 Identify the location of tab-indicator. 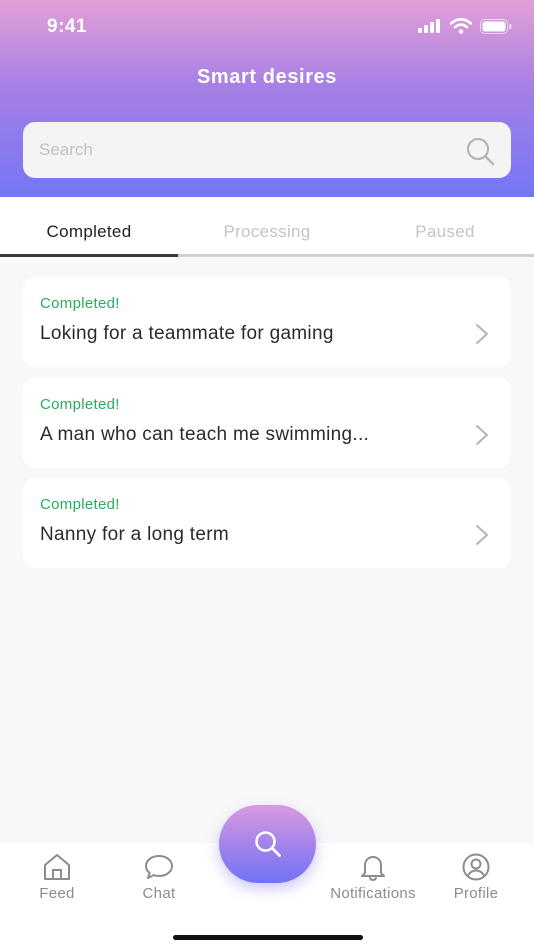
(89, 255).